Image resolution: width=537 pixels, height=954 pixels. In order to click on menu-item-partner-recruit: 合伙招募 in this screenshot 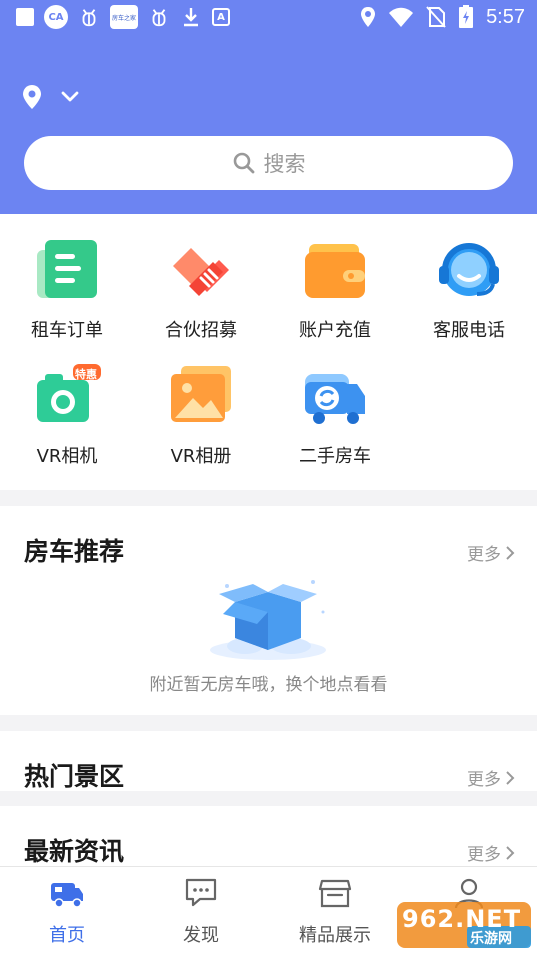, I will do `click(201, 277)`.